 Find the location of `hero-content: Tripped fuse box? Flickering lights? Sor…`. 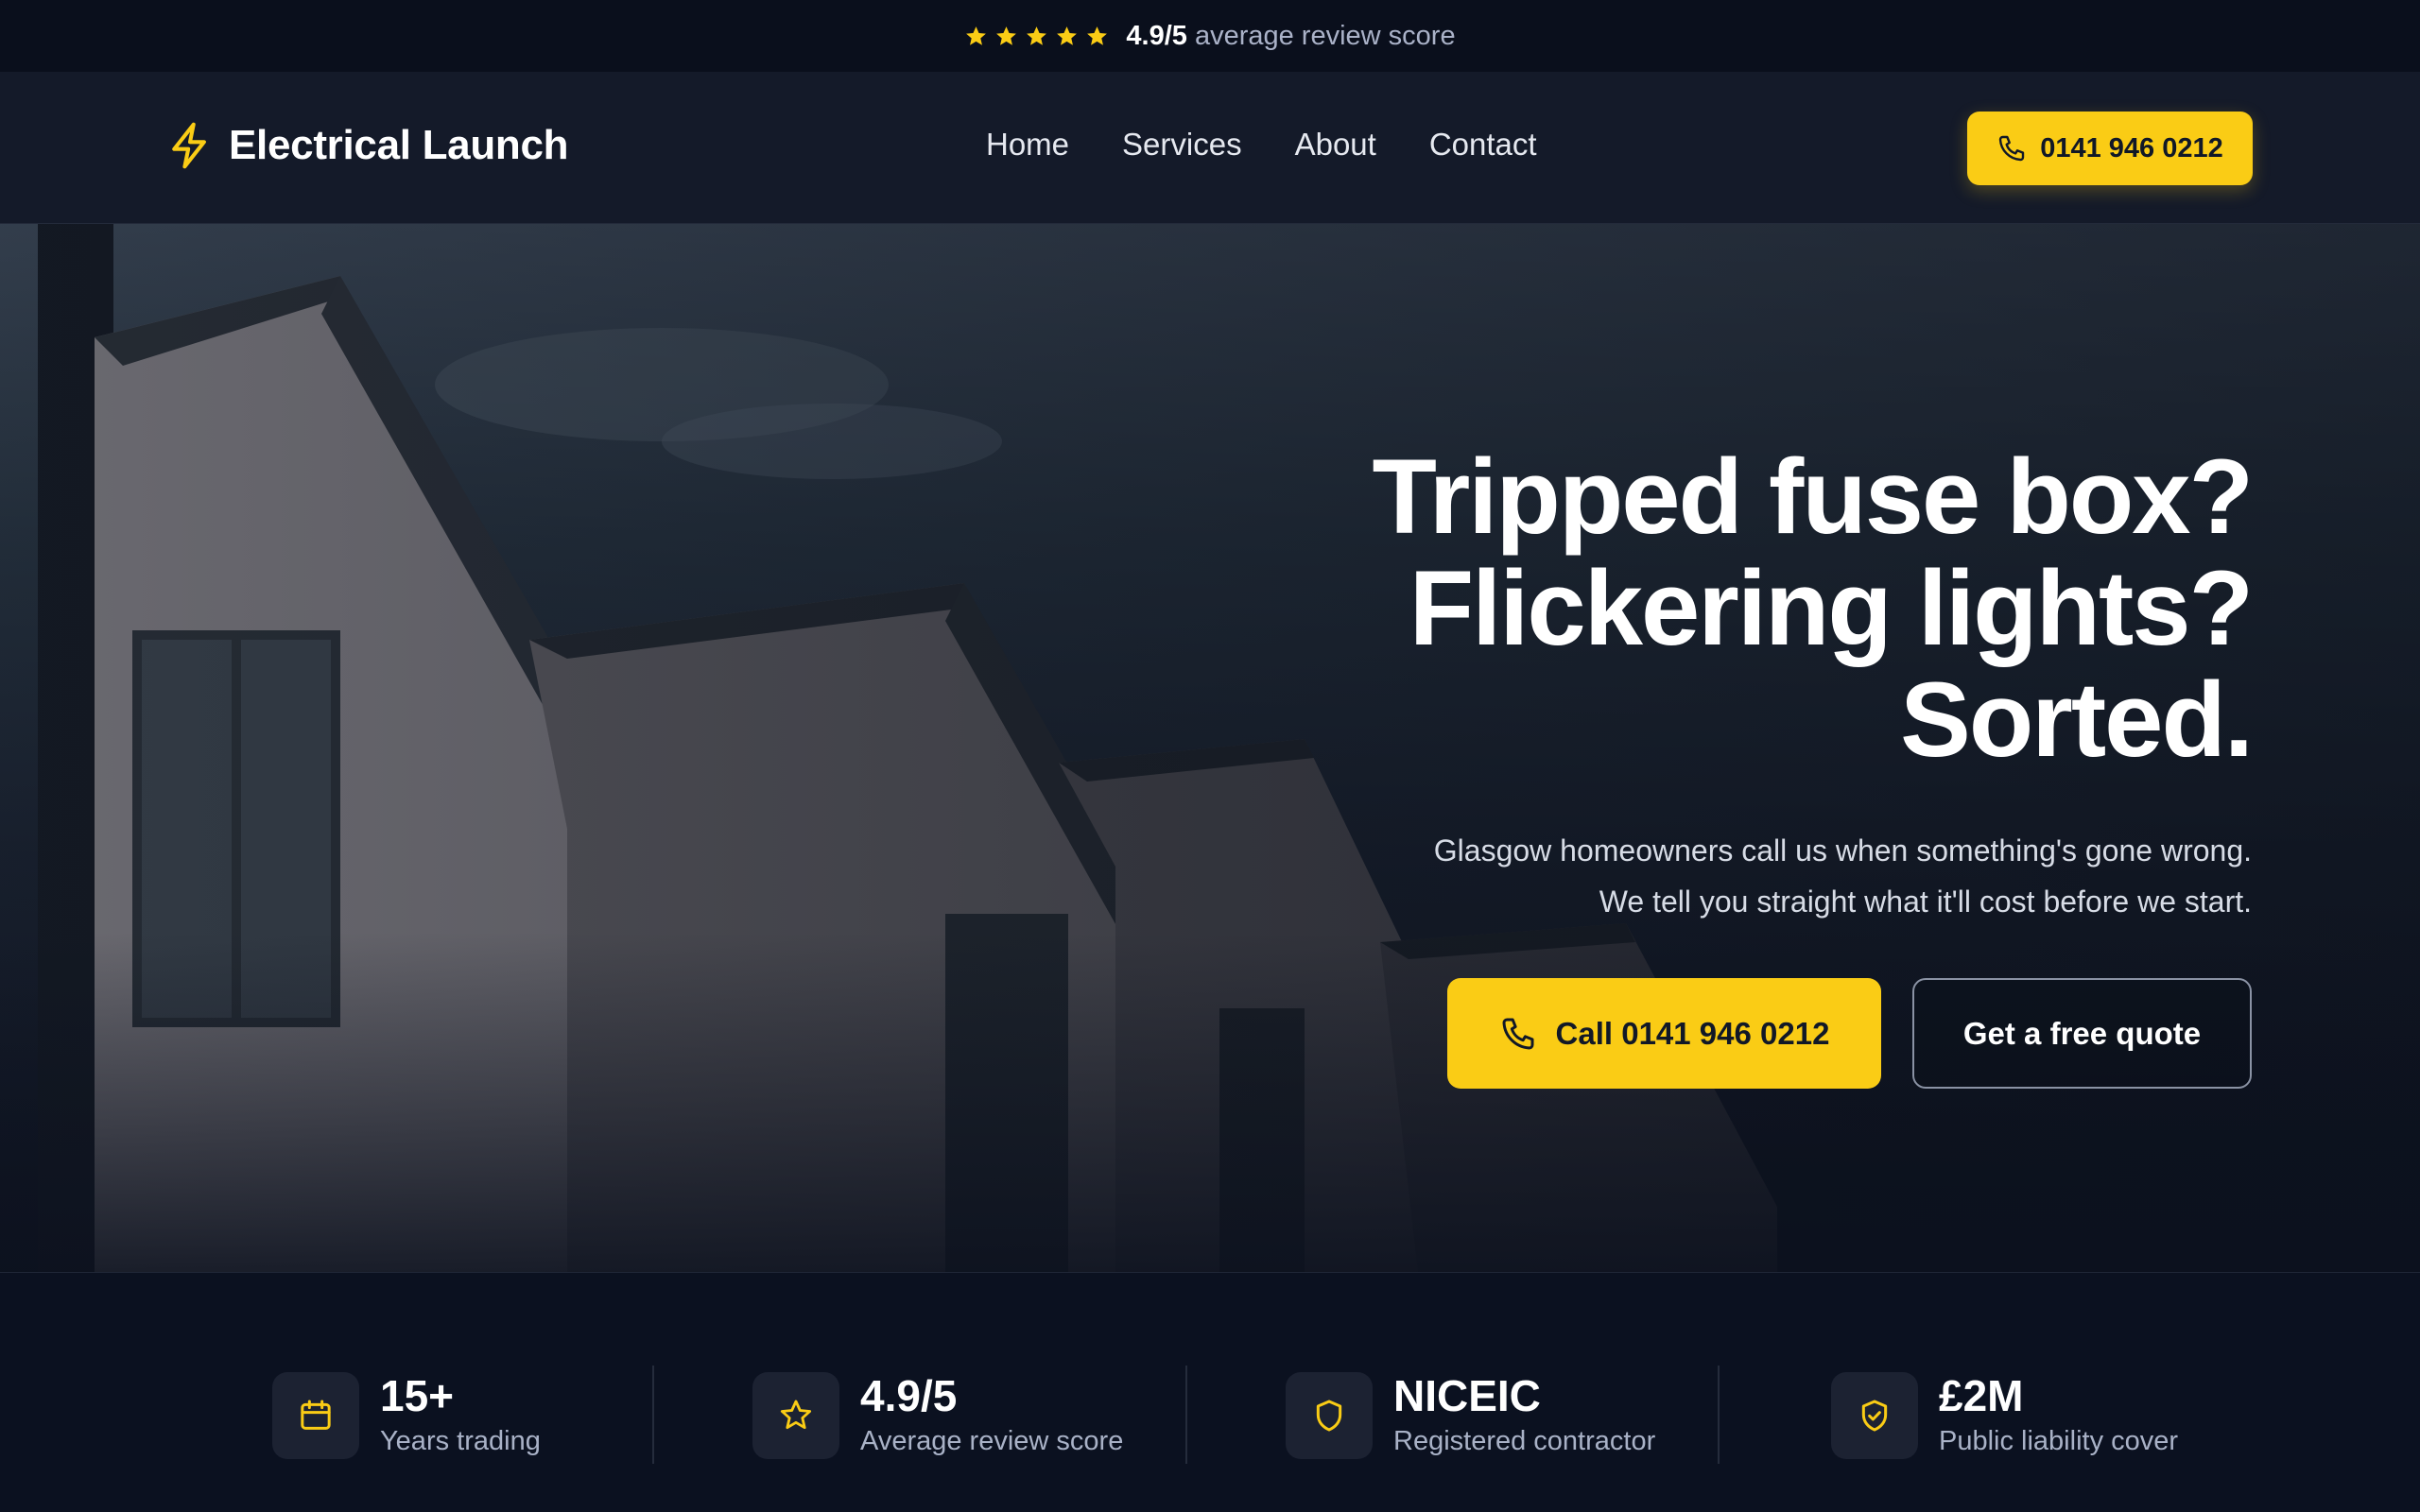

hero-content: Tripped fuse box? Flickering lights? Sor… is located at coordinates (1733, 682).